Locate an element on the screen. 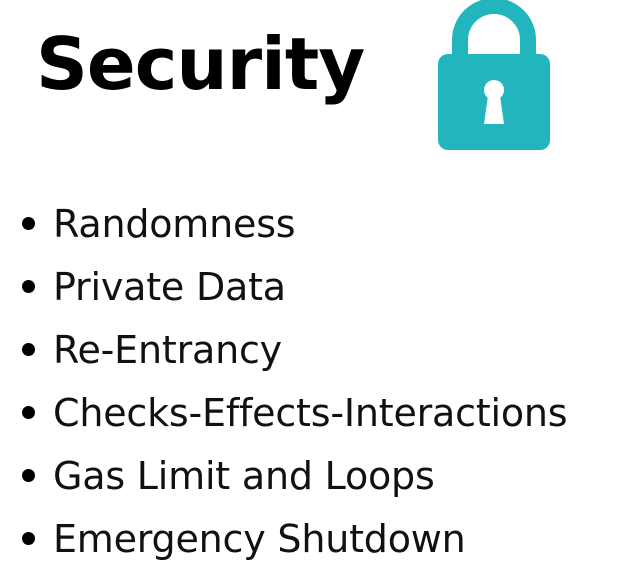 Image resolution: width=630 pixels, height=575 pixels. list-item: Randomness is located at coordinates (294, 223).